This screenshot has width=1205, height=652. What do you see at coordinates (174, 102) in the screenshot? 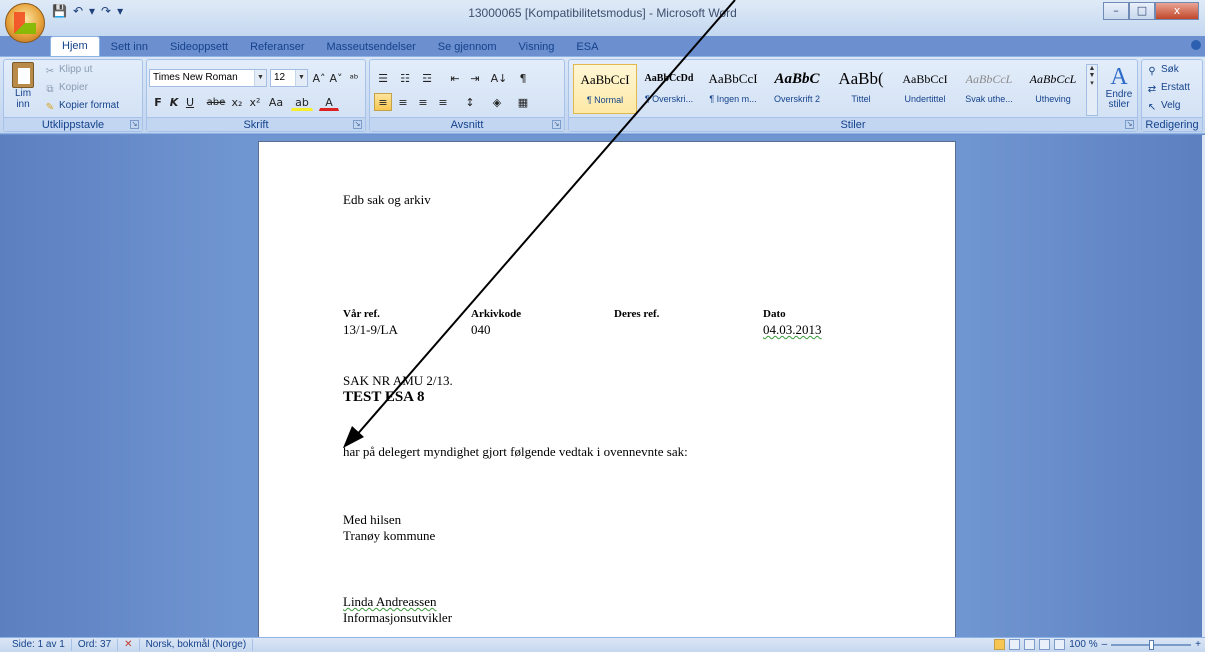
I see `italic-button: K` at bounding box center [174, 102].